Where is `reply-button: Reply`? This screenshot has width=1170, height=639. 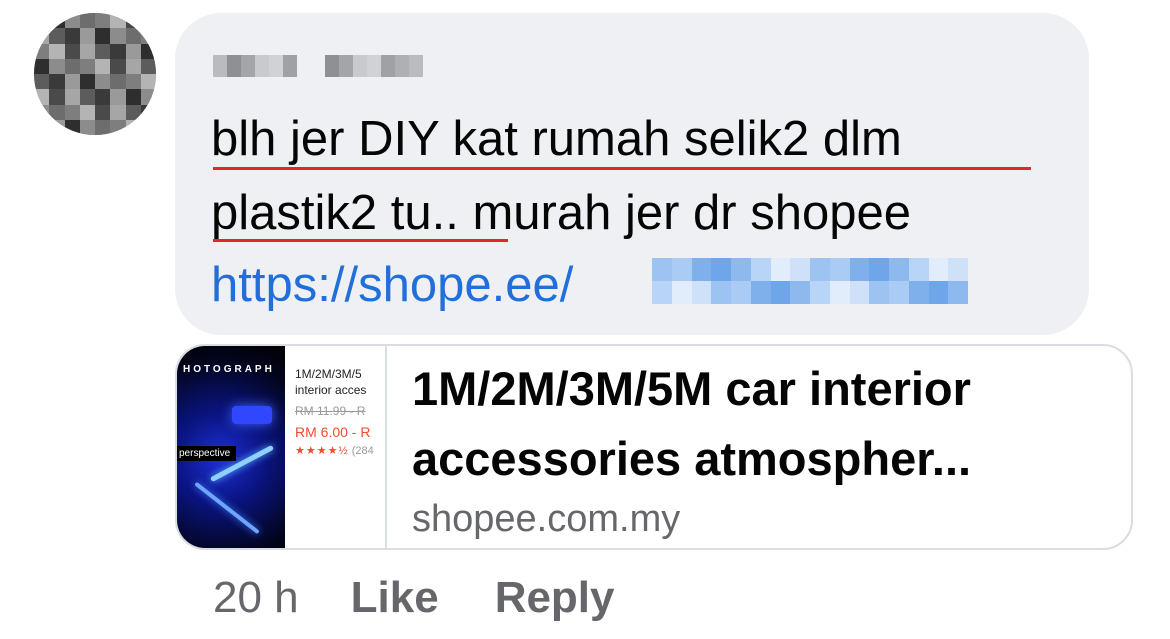 reply-button: Reply is located at coordinates (555, 598).